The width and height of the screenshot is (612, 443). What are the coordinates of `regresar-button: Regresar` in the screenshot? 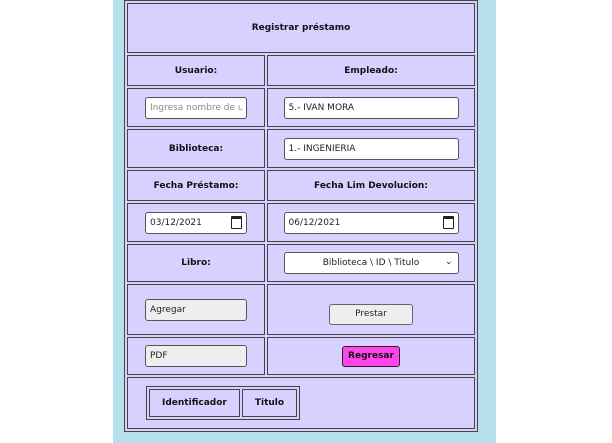 It's located at (371, 356).